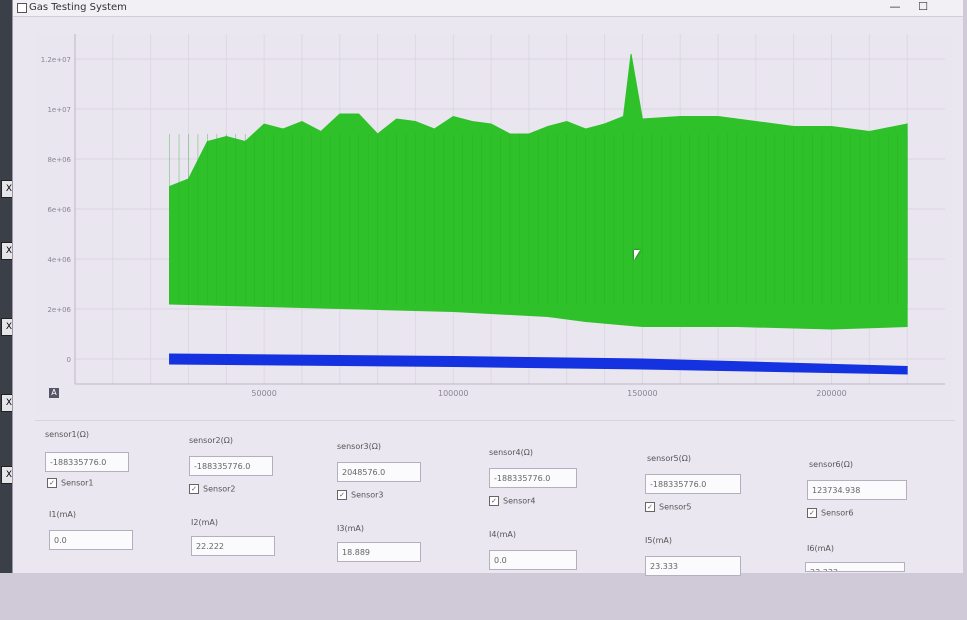  Describe the element at coordinates (211, 440) in the screenshot. I see `sensor2-resistance-label: sensor2(Ω)` at that location.